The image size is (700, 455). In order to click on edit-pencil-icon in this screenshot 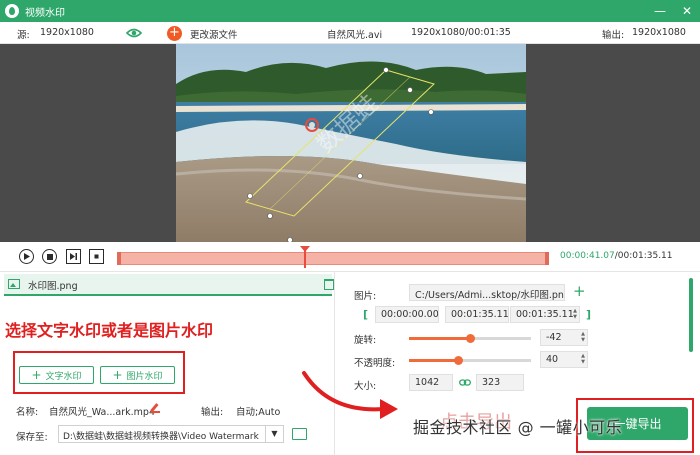, I will do `click(155, 408)`.